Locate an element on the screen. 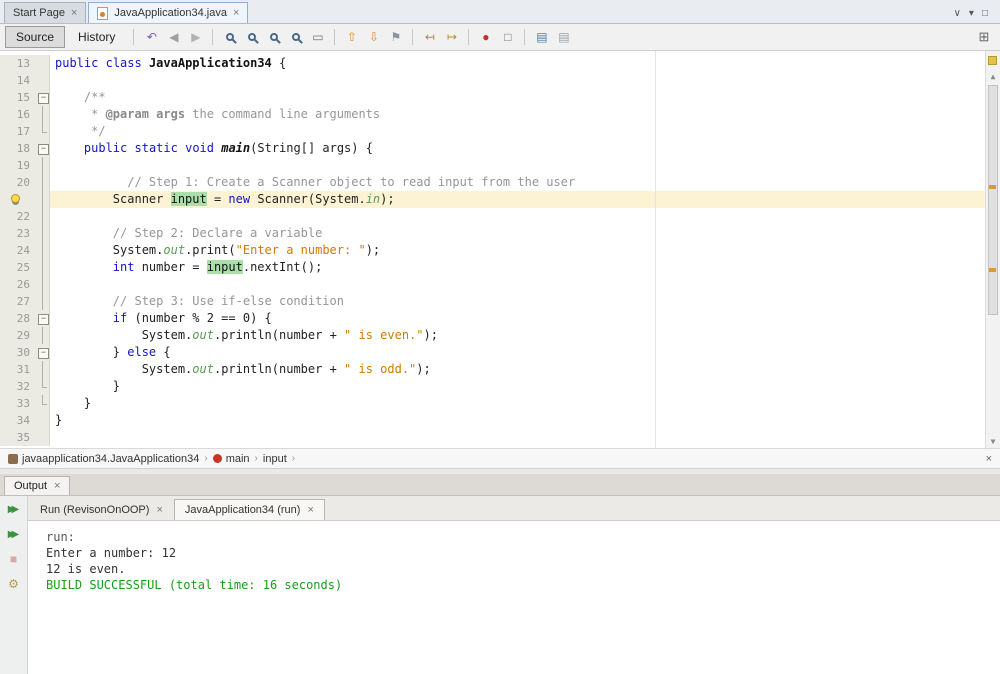 This screenshot has height=674, width=1000. code-line: 32 } is located at coordinates (500, 386).